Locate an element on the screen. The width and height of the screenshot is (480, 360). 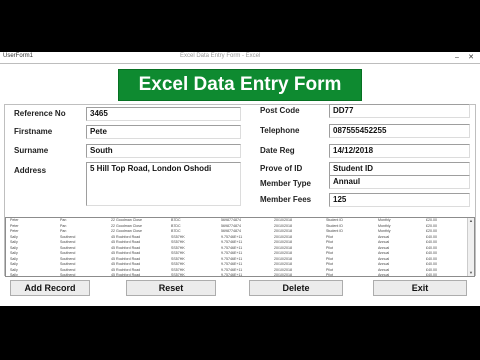
surname-label: Surname is located at coordinates (31, 150).